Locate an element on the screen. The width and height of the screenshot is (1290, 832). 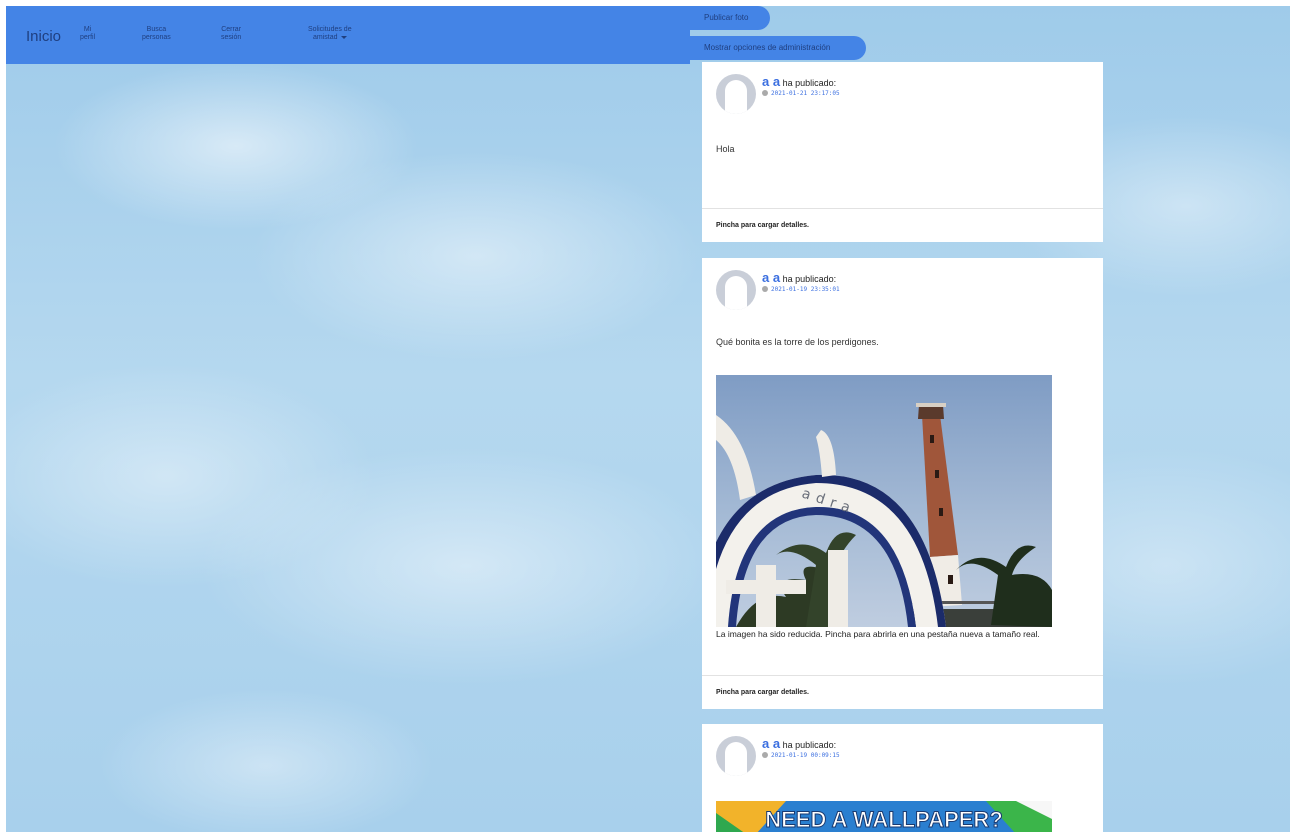
post-photo: NEED A WALLPAPER? is located at coordinates (884, 816).